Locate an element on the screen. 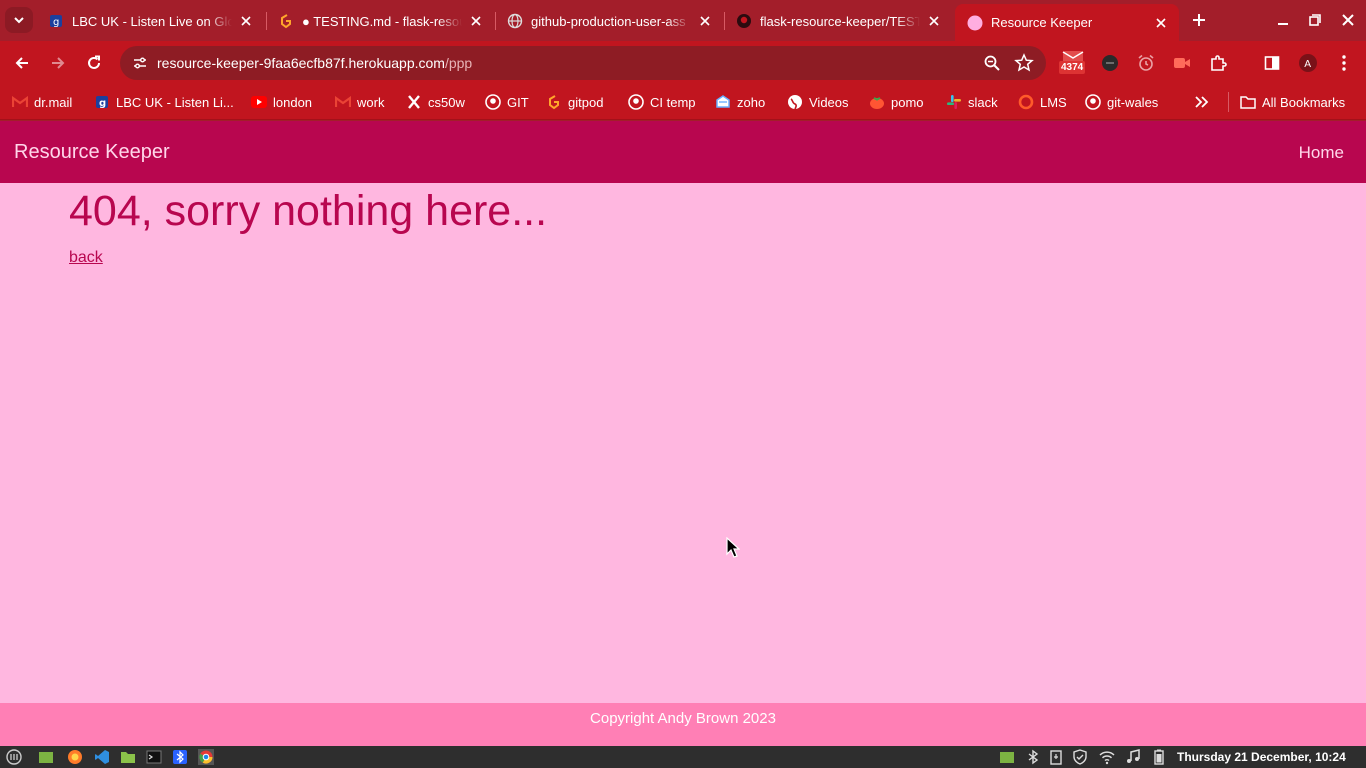 This screenshot has width=1366, height=768. vscode-icon is located at coordinates (102, 757).